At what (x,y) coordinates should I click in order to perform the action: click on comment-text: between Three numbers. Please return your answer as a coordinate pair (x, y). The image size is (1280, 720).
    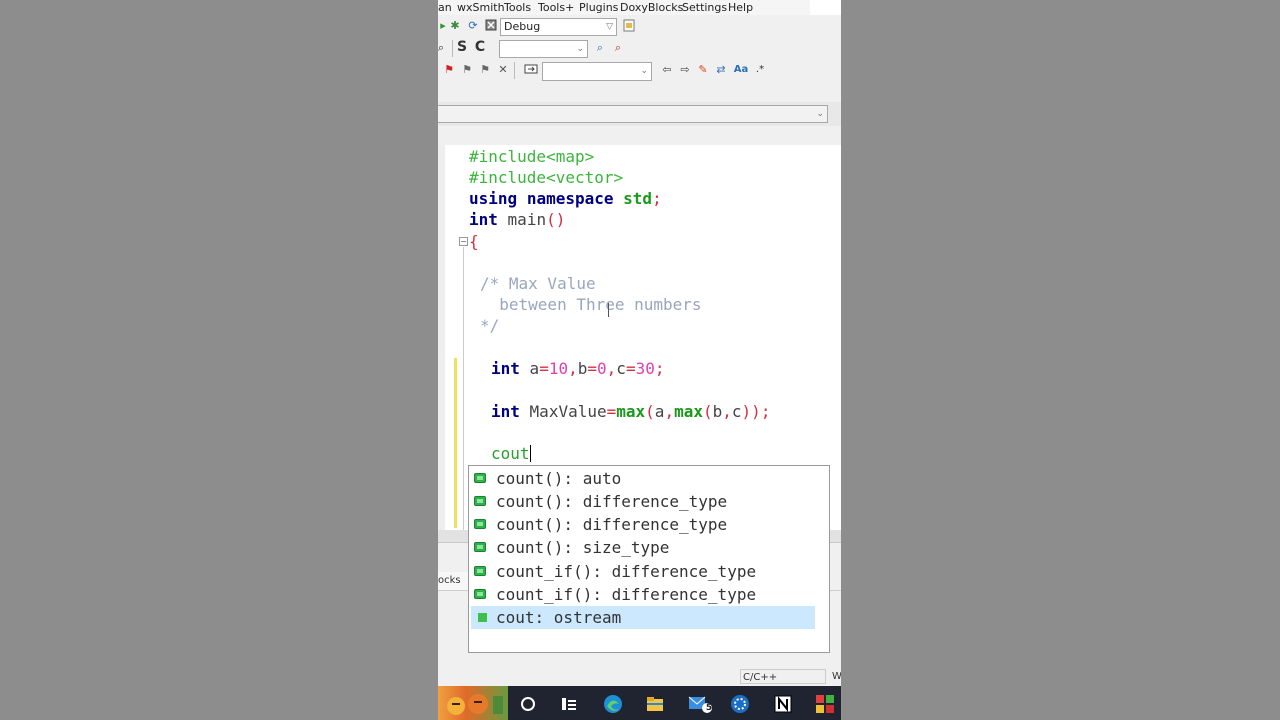
    Looking at the image, I should click on (591, 304).